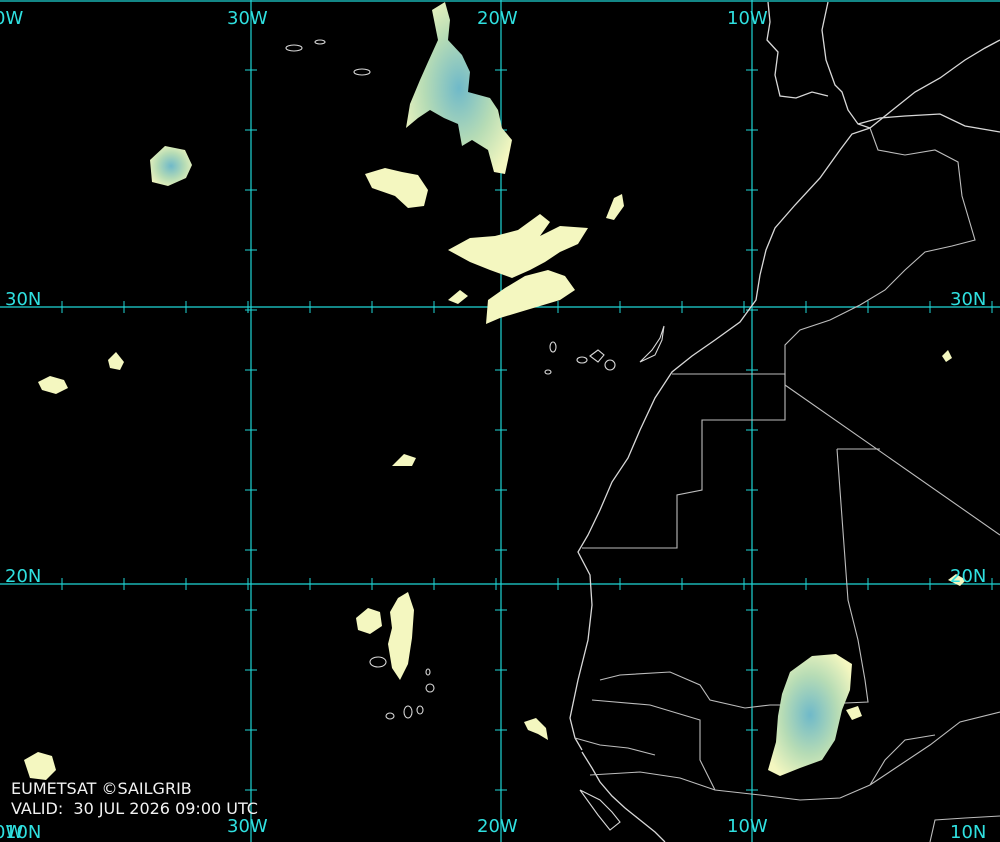 Image resolution: width=1000 pixels, height=842 pixels. I want to click on credit-source: EUMETSAT ©SAILGRIB, so click(101, 788).